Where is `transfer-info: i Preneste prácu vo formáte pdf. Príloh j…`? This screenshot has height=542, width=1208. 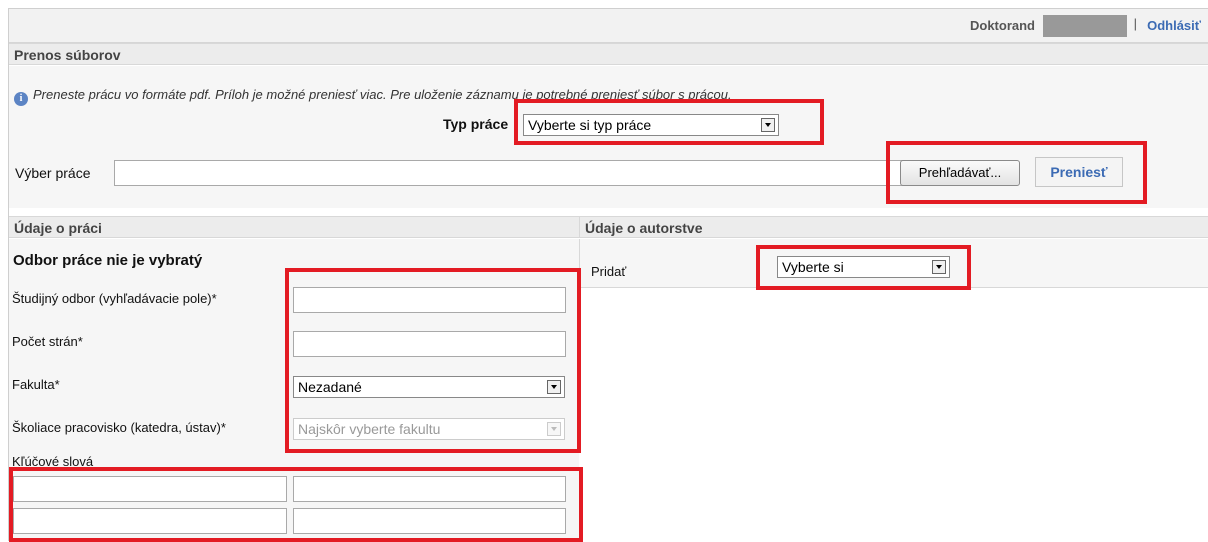 transfer-info: i Preneste prácu vo formáte pdf. Príloh j… is located at coordinates (373, 96).